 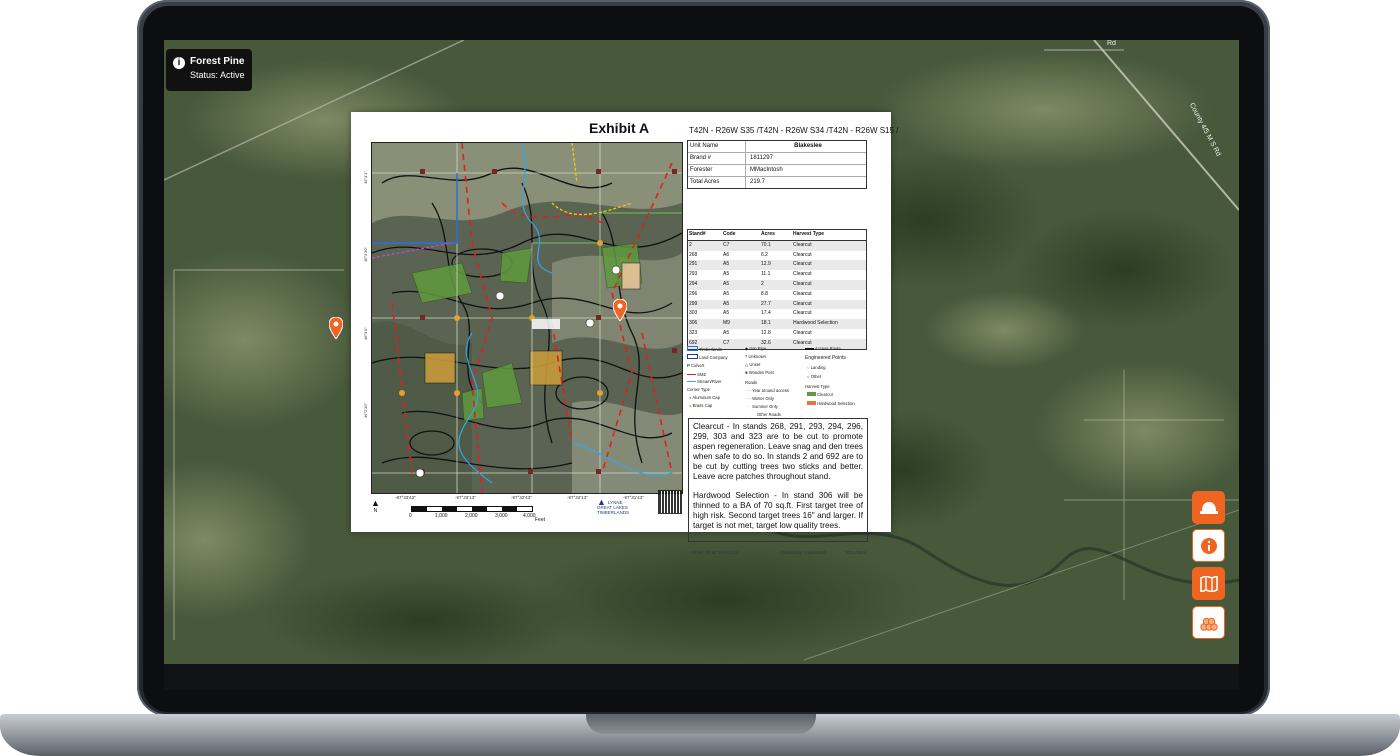 I want to click on info-button, so click(x=1208, y=545).